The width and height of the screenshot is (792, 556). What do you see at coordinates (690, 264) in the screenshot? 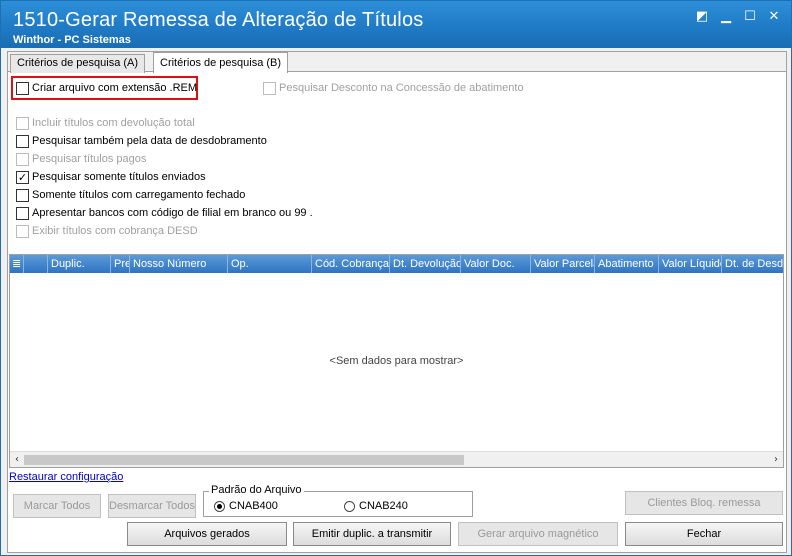
I see `col-valor-liquido: Valor Líquido` at bounding box center [690, 264].